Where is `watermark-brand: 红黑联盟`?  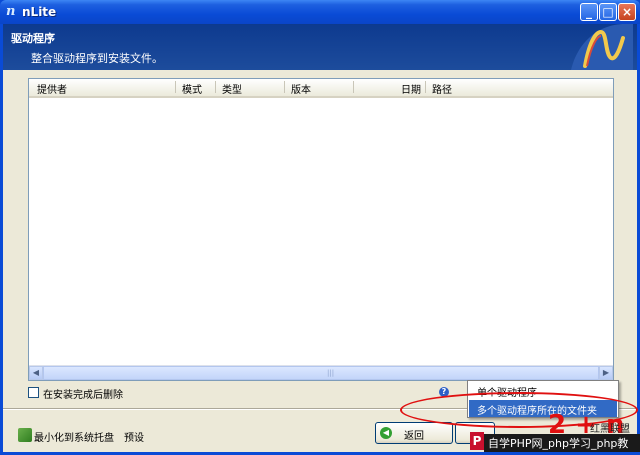
watermark-brand: 红黑联盟 is located at coordinates (610, 429).